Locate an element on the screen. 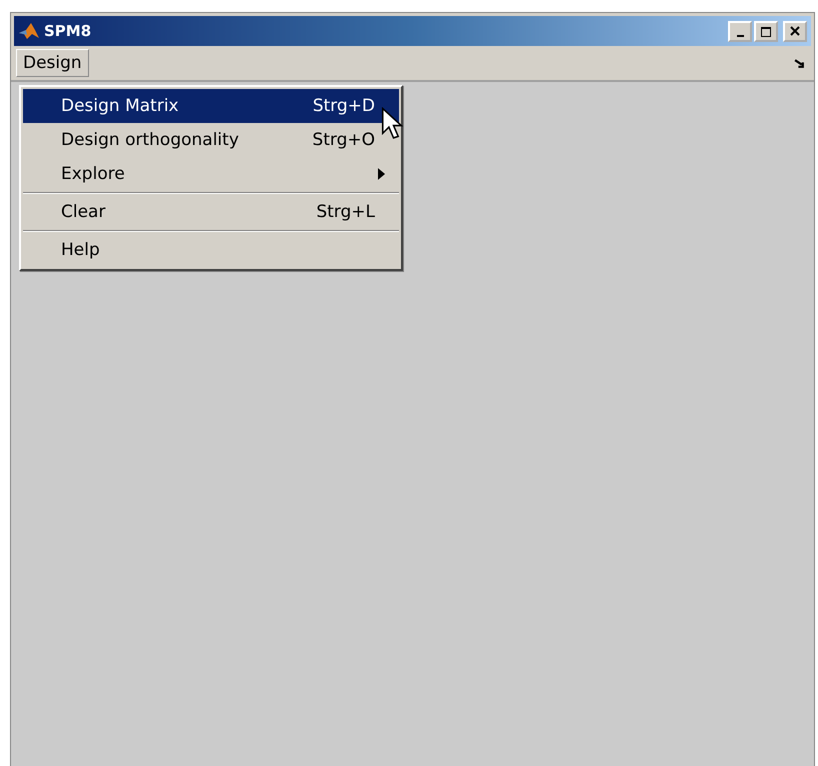  menu-bar-item: Design is located at coordinates (52, 63).